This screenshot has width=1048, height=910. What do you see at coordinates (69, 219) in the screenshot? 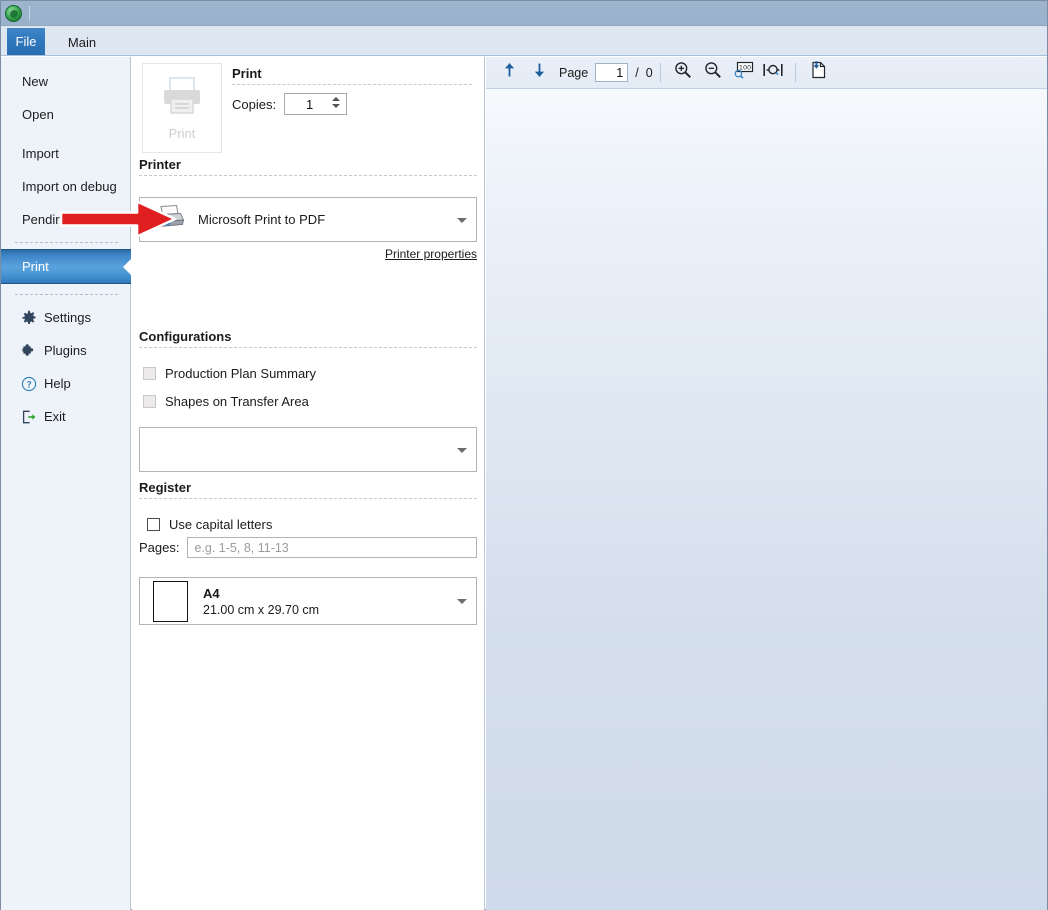
I see `sidebar-item-label: Pending Imports` at bounding box center [69, 219].